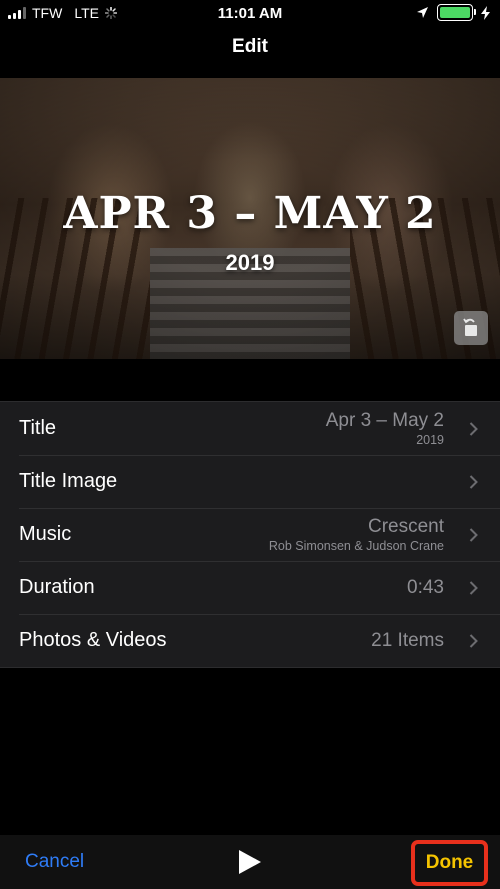  Describe the element at coordinates (250, 213) in the screenshot. I see `movie-title-overlay: APR 3 – MAY 2` at that location.